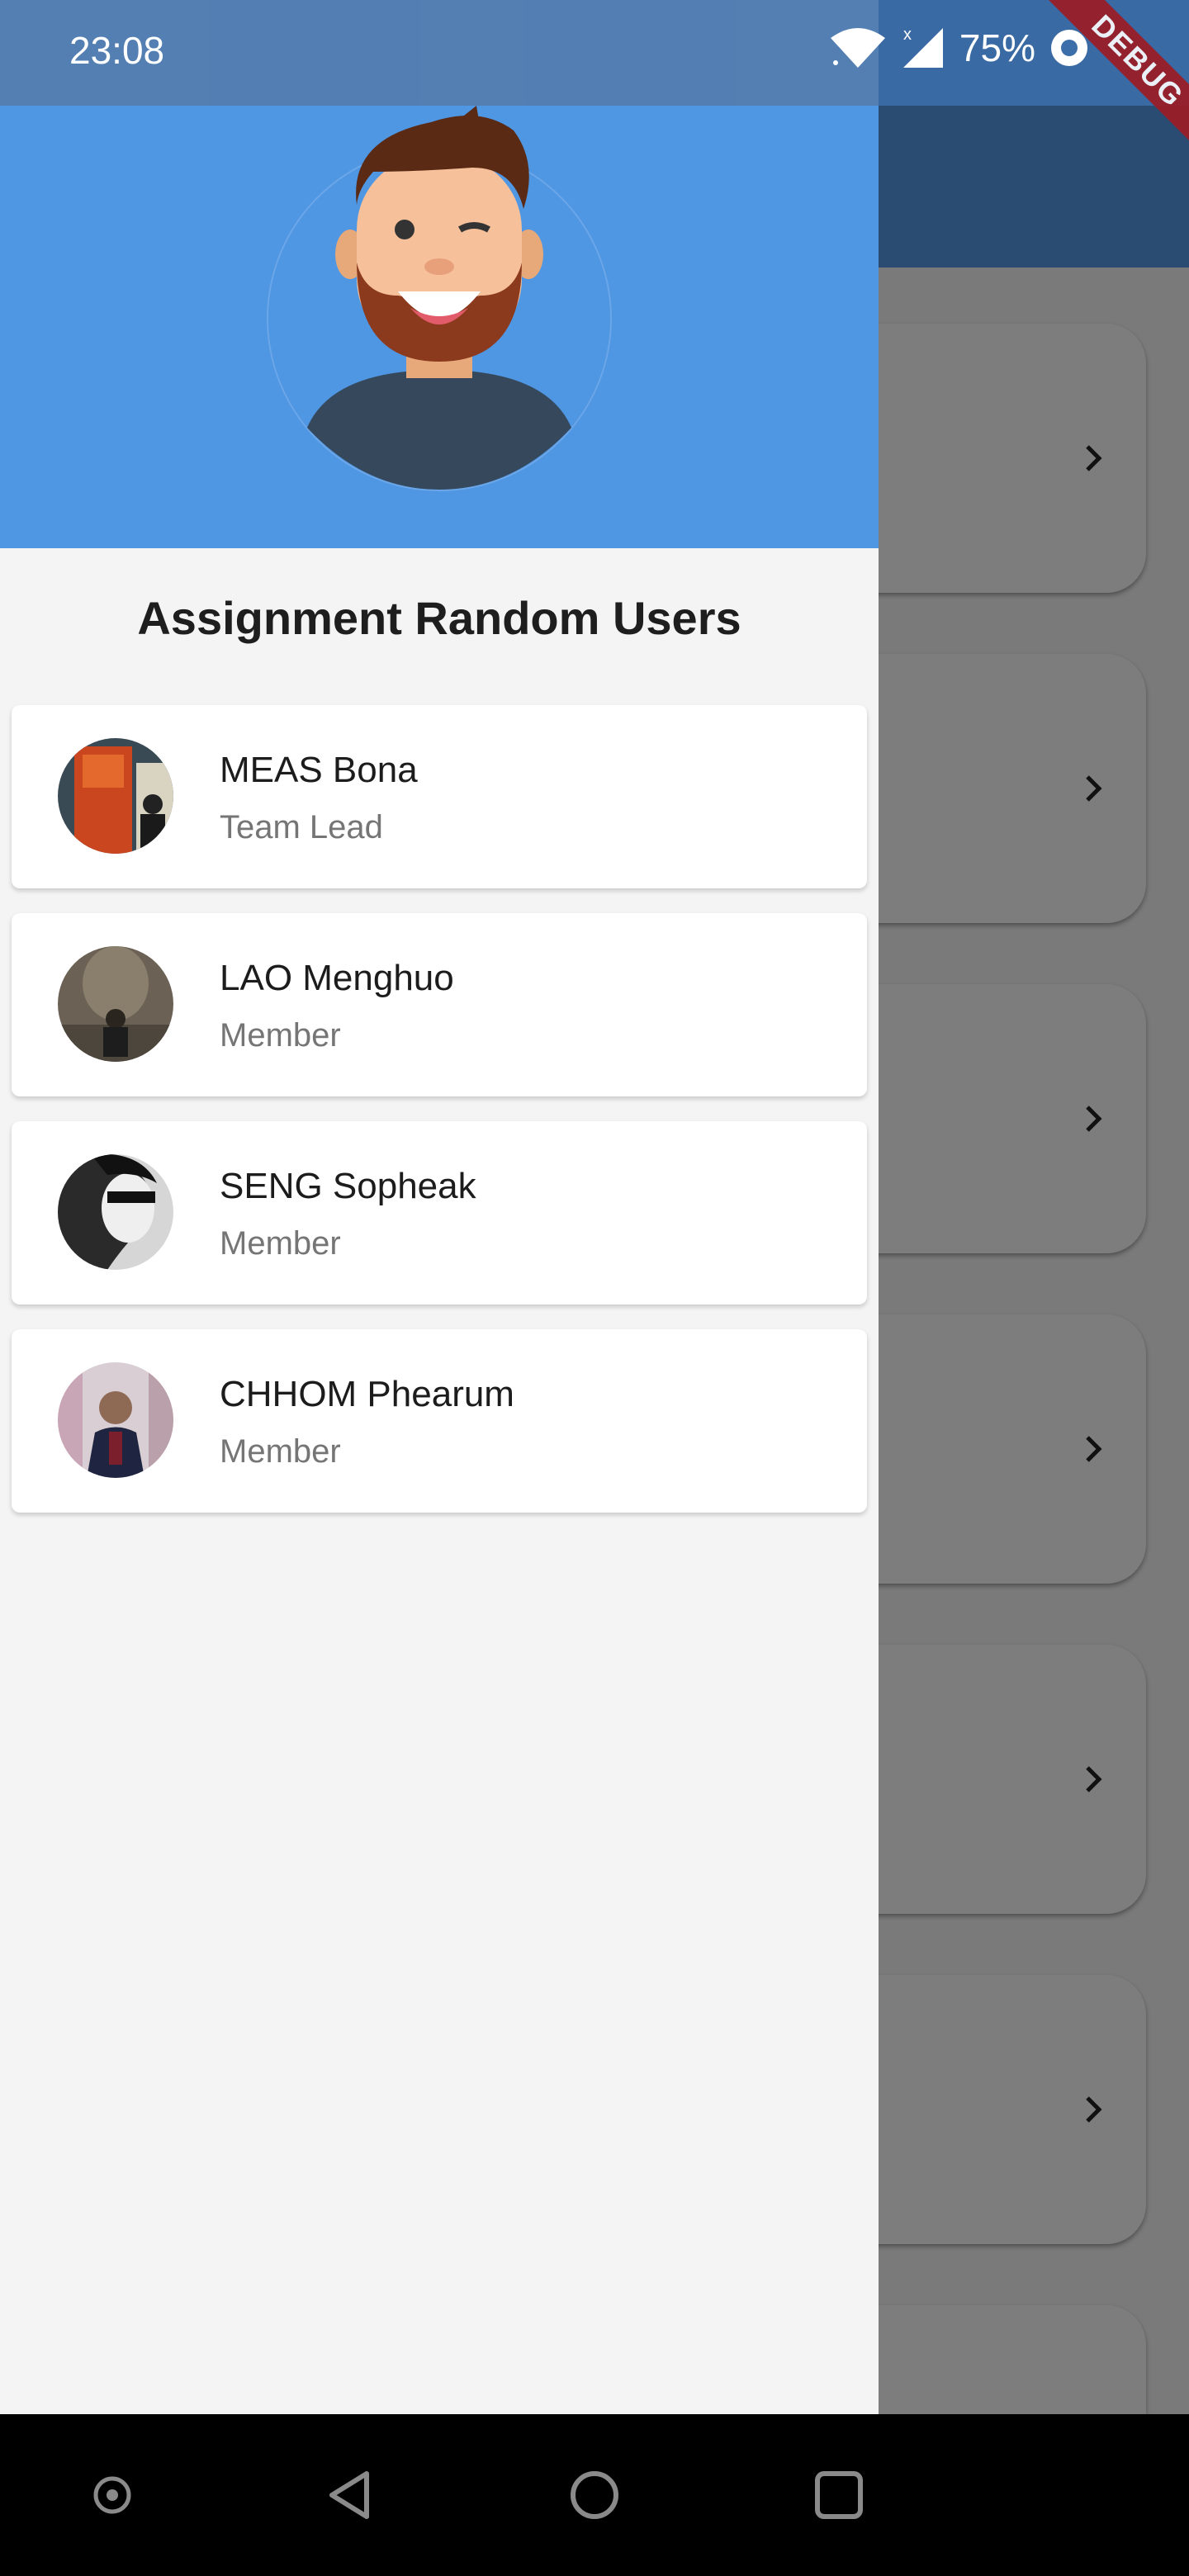 The width and height of the screenshot is (1189, 2576). Describe the element at coordinates (439, 1213) in the screenshot. I see `member-card: SENG Sopheak Member` at that location.